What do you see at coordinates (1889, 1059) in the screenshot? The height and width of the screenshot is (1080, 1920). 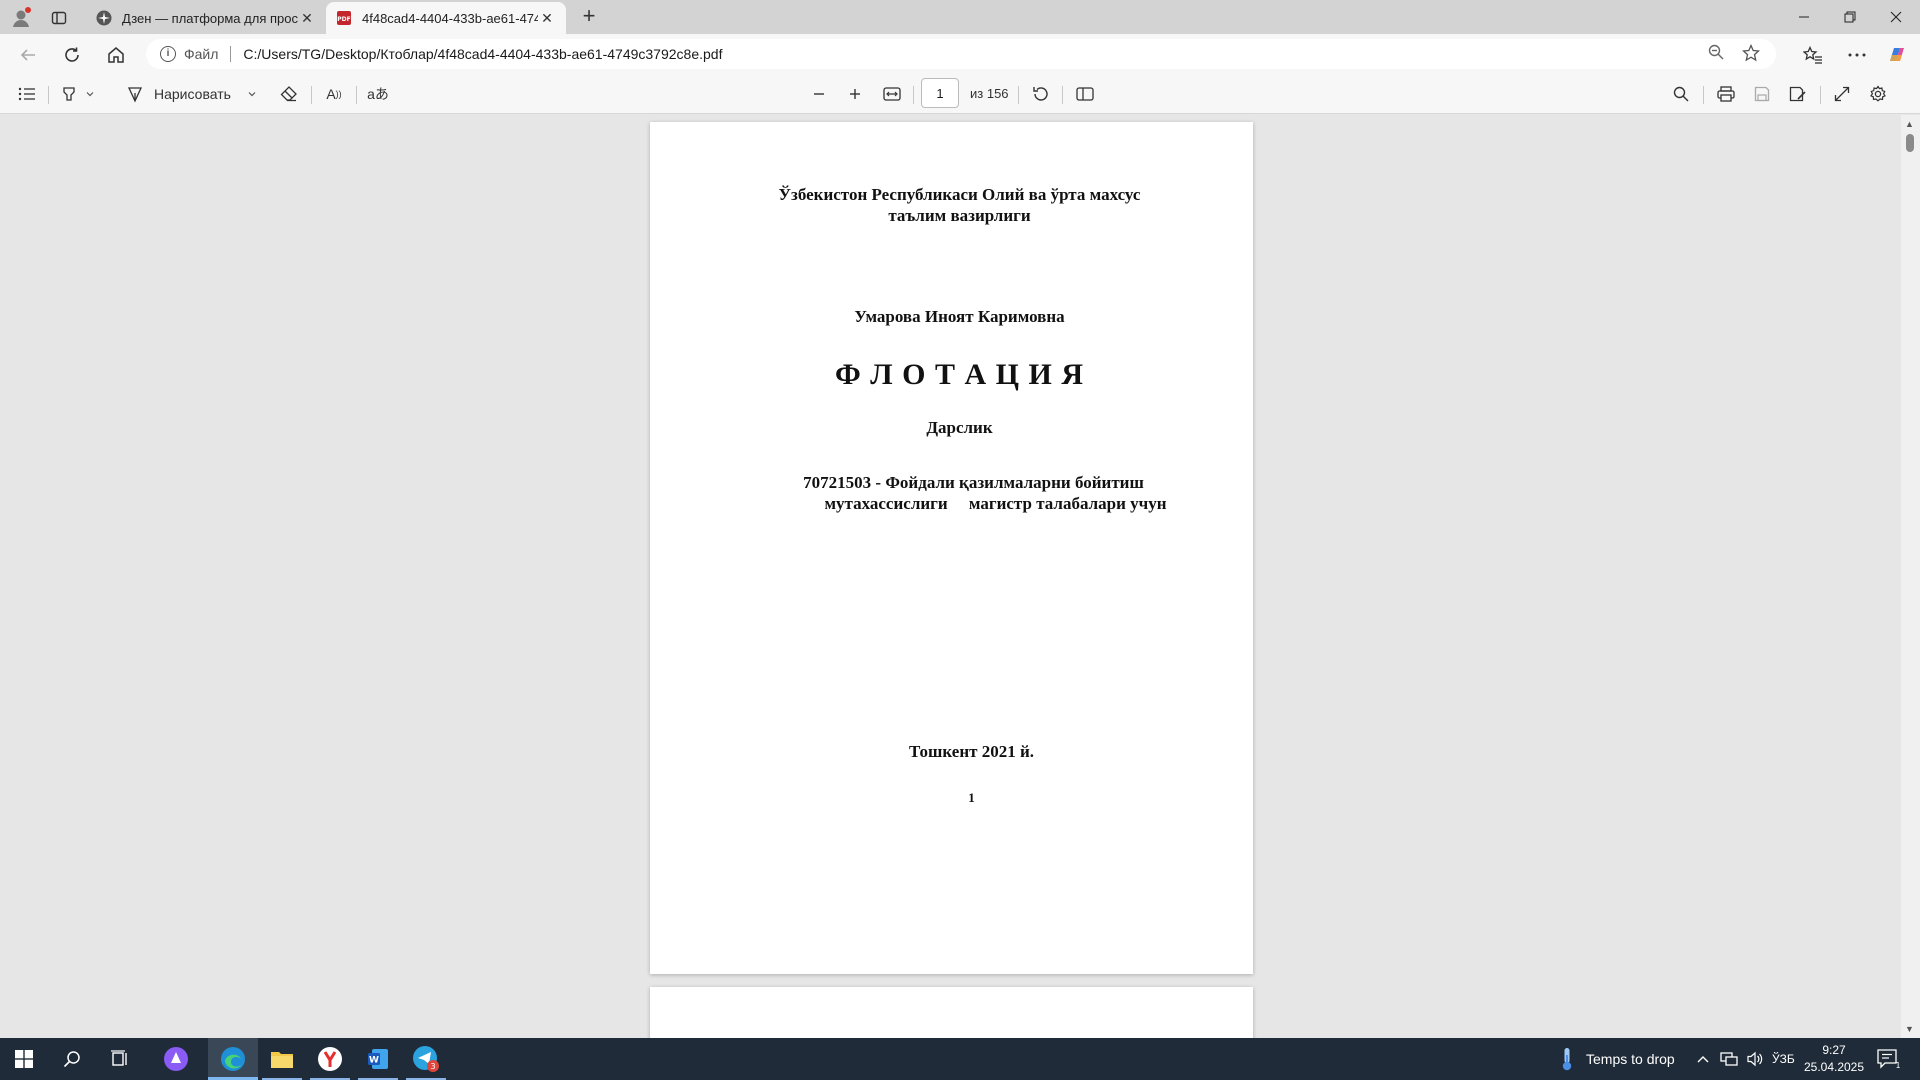 I see `notifications-icon: 1` at bounding box center [1889, 1059].